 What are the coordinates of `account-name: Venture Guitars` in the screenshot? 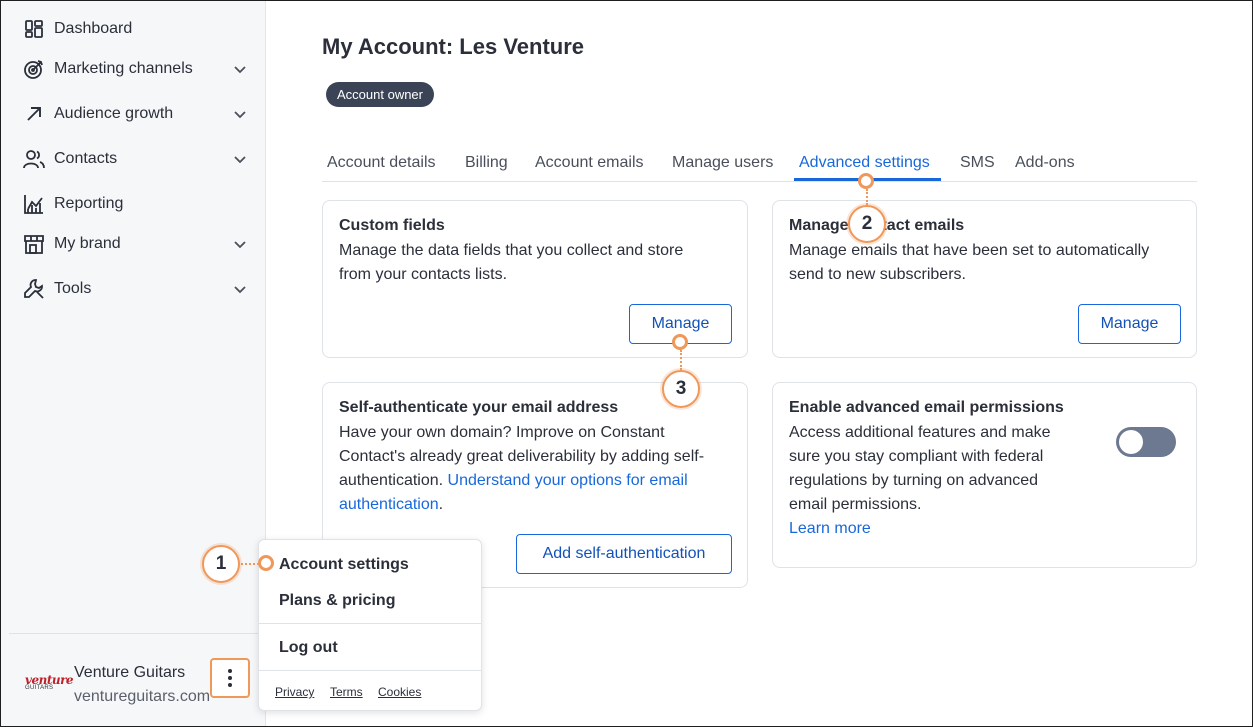 It's located at (130, 672).